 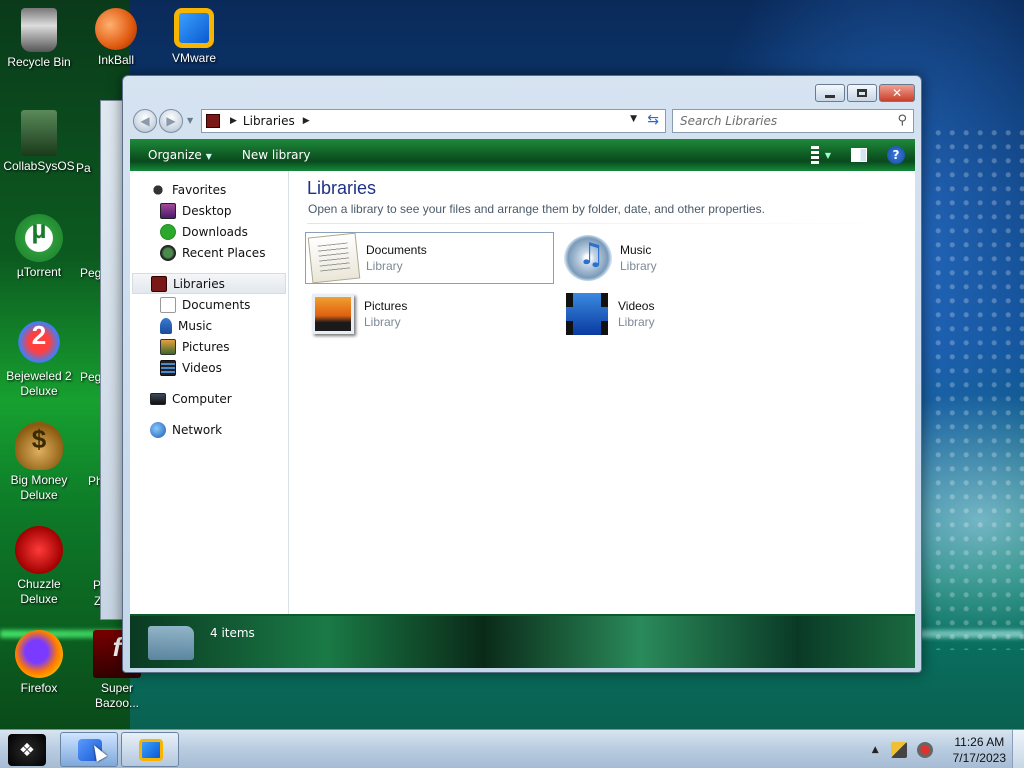 I want to click on command-bar-right: ▼ ?, so click(x=852, y=155).